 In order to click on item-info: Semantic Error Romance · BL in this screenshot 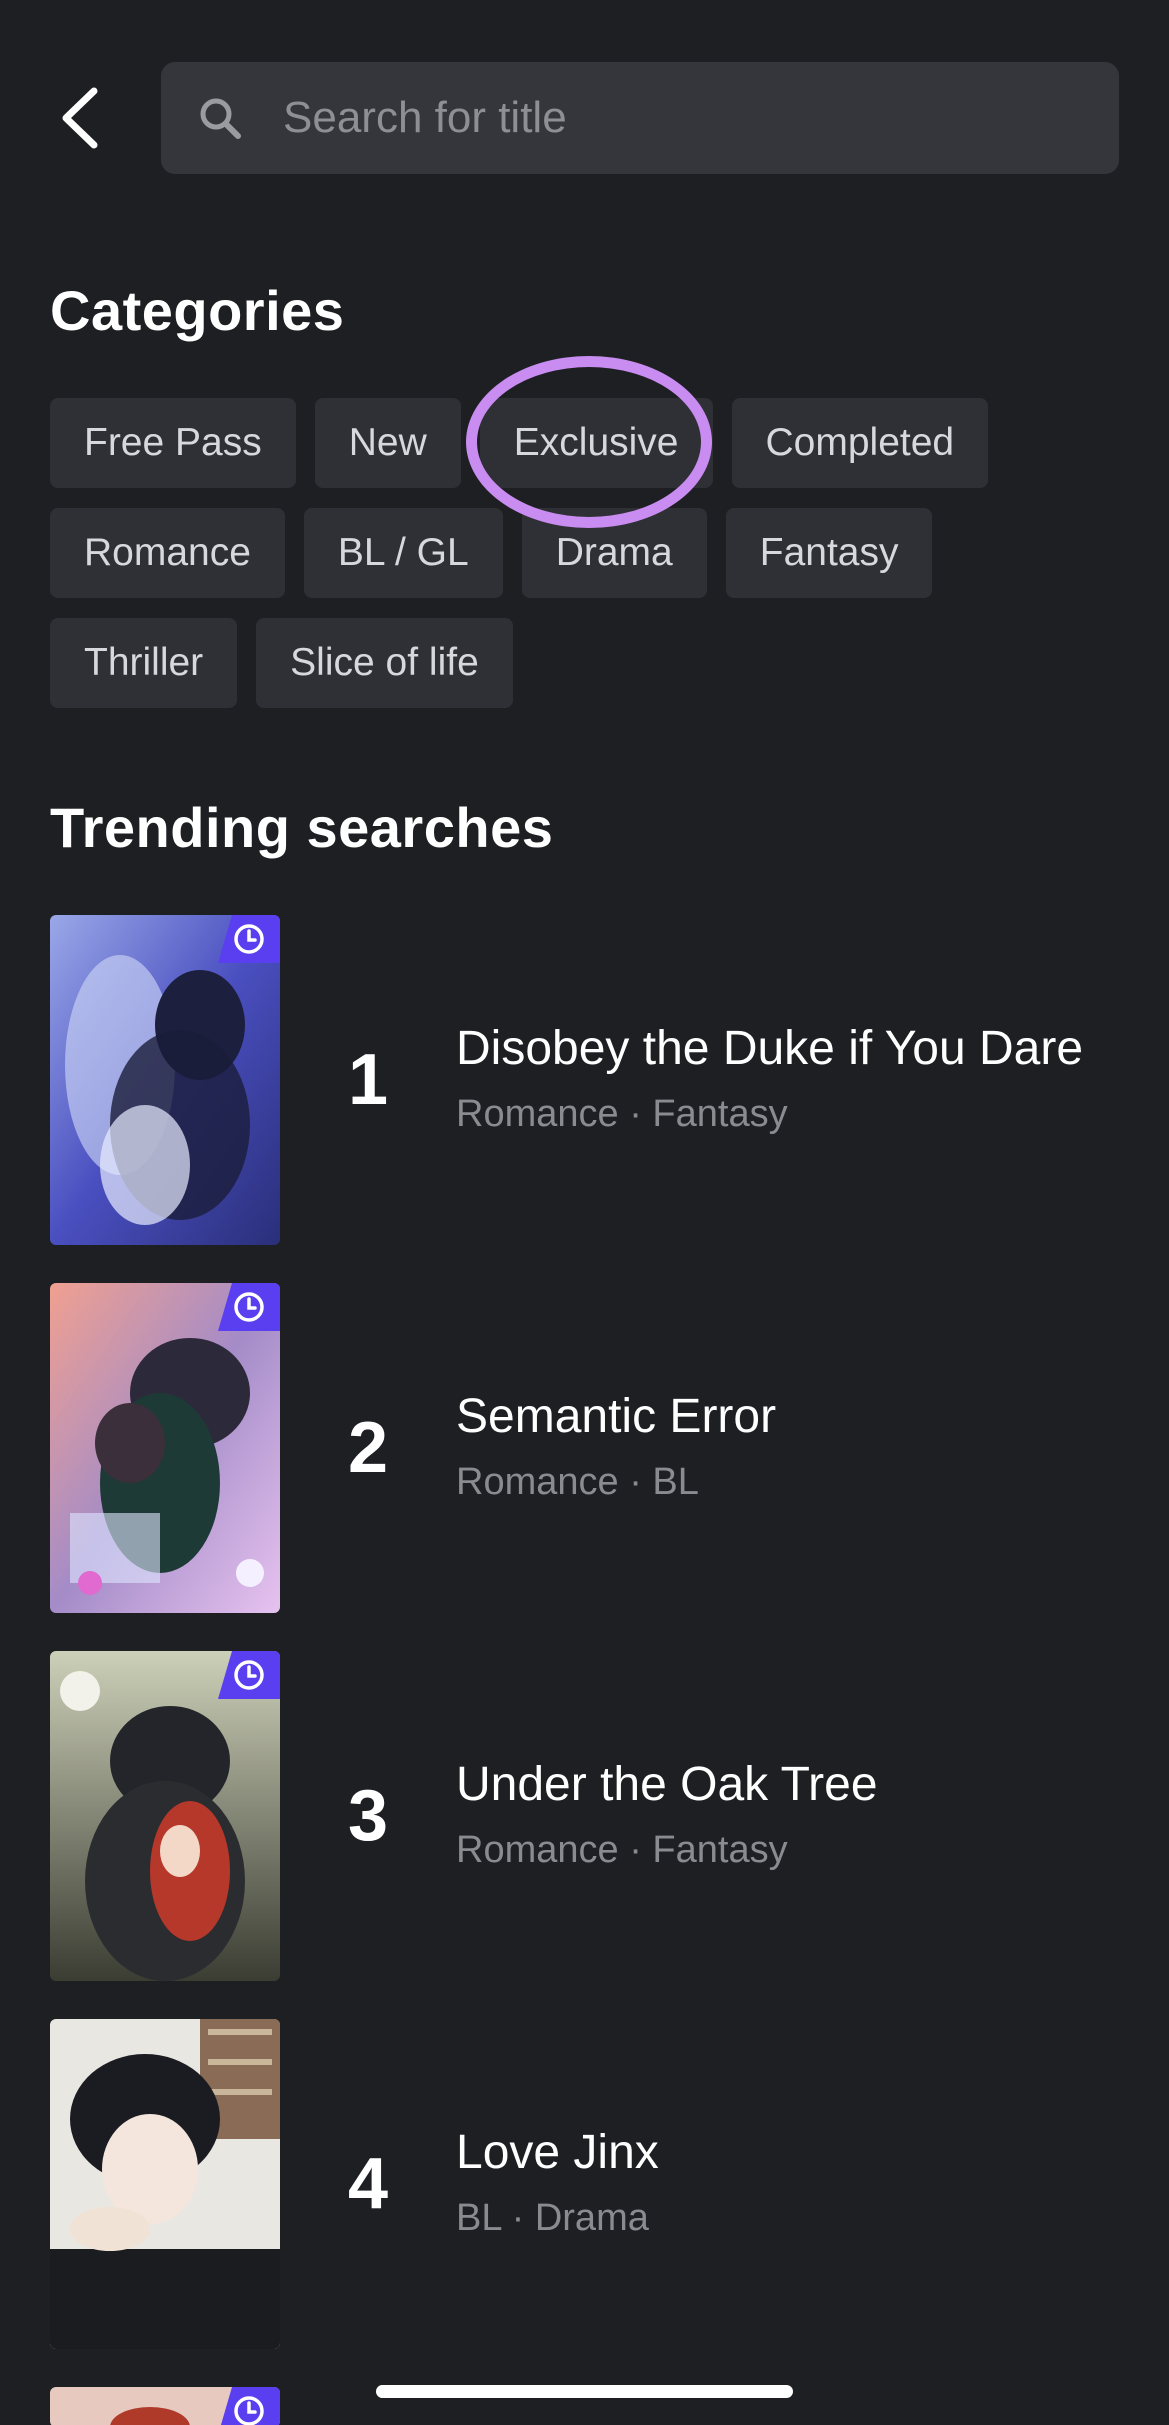, I will do `click(776, 1448)`.